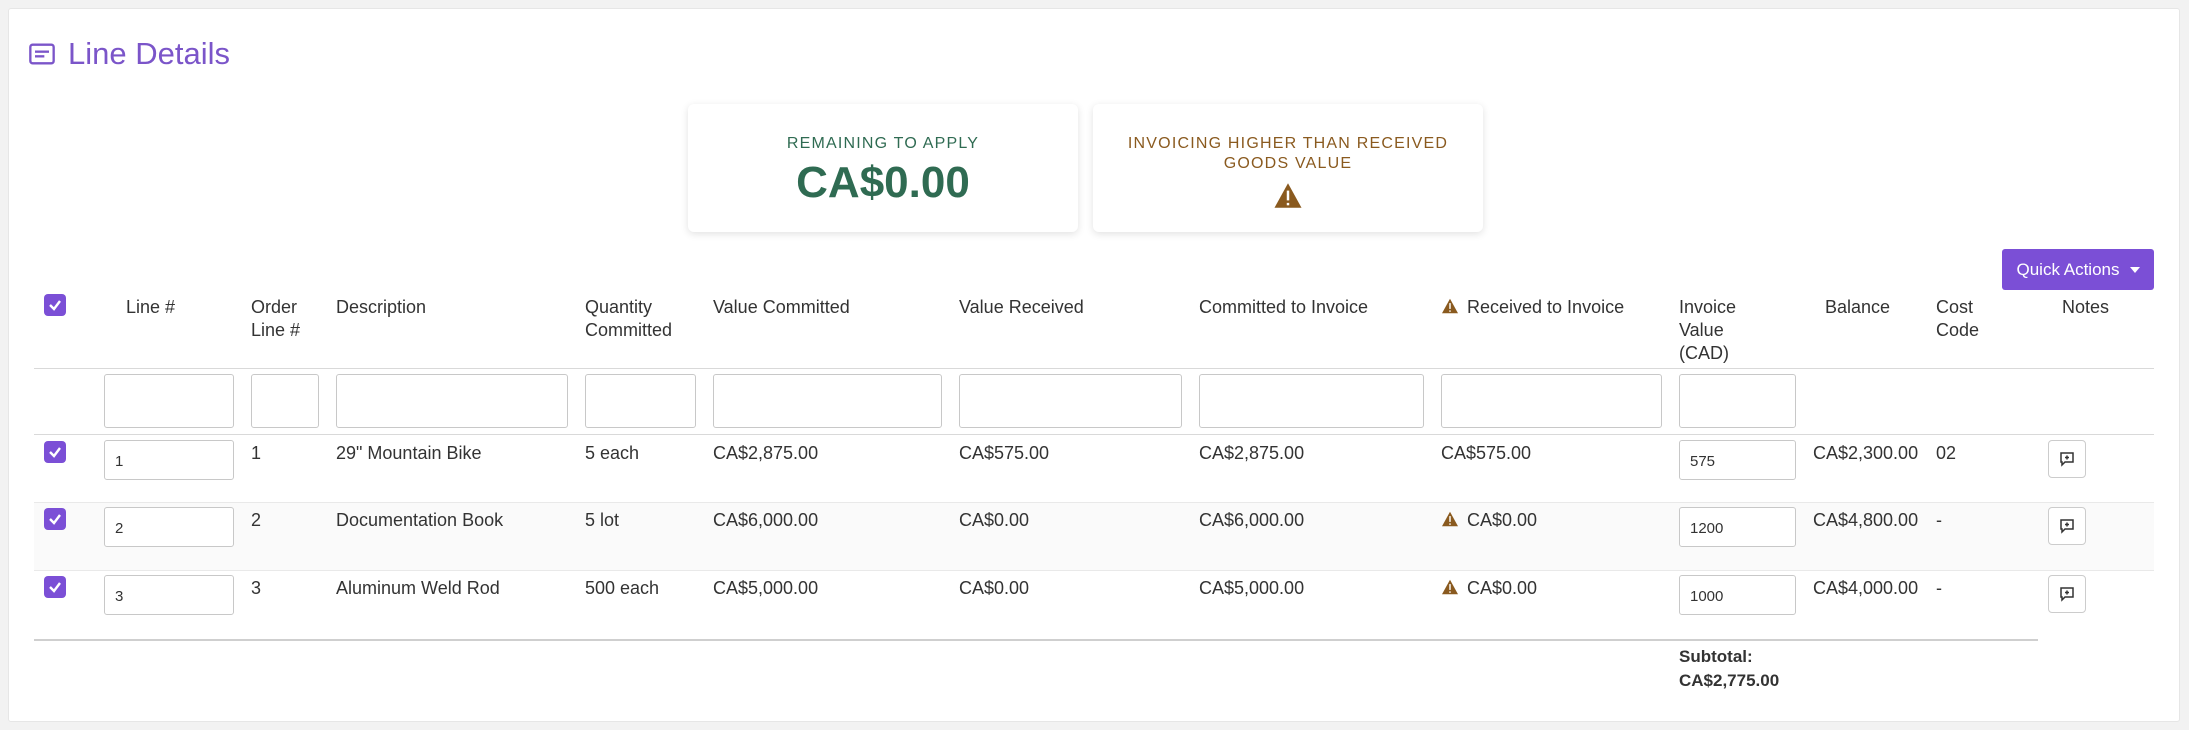 This screenshot has height=730, width=2189. I want to click on section-title-text: Line Details, so click(149, 53).